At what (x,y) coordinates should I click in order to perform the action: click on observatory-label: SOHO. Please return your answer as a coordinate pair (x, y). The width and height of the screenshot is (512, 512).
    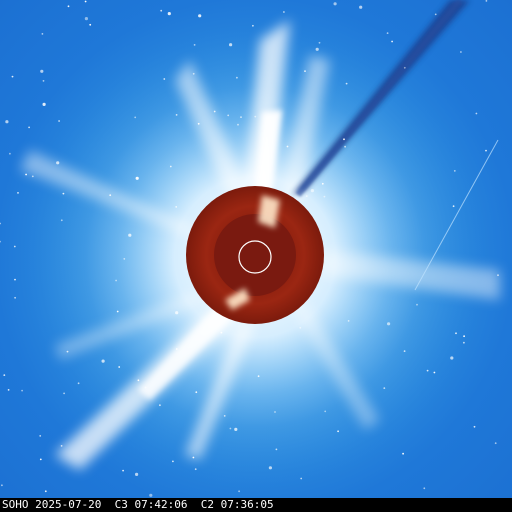
    Looking at the image, I should click on (15, 504).